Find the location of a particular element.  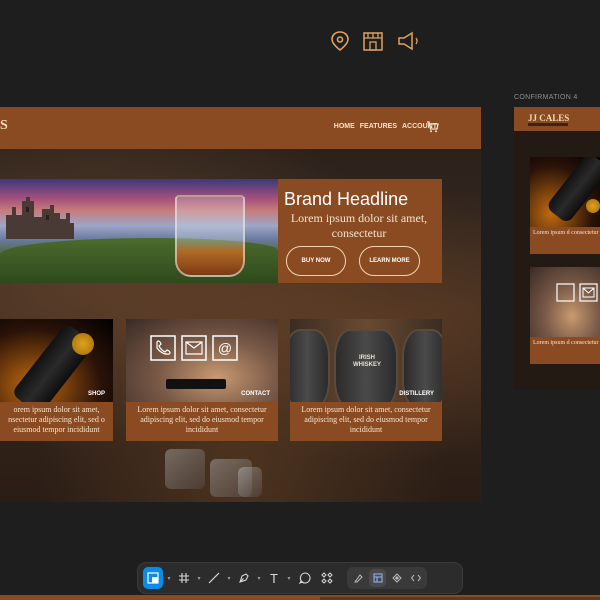

design-mode-icon is located at coordinates (377, 578).